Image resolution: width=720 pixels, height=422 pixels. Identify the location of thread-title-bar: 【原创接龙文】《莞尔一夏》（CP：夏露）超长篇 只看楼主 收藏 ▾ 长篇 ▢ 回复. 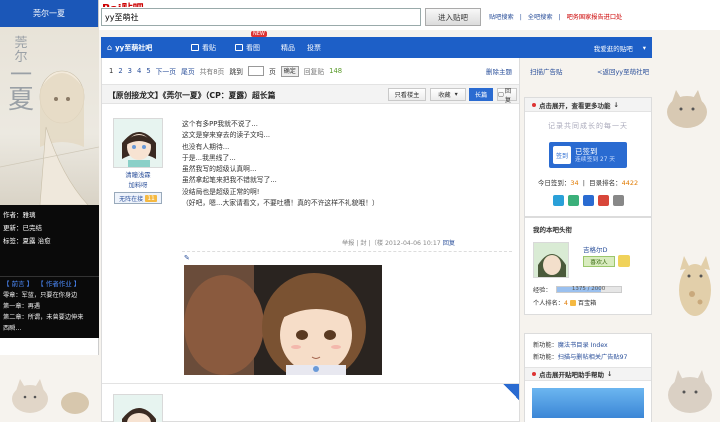
(310, 94).